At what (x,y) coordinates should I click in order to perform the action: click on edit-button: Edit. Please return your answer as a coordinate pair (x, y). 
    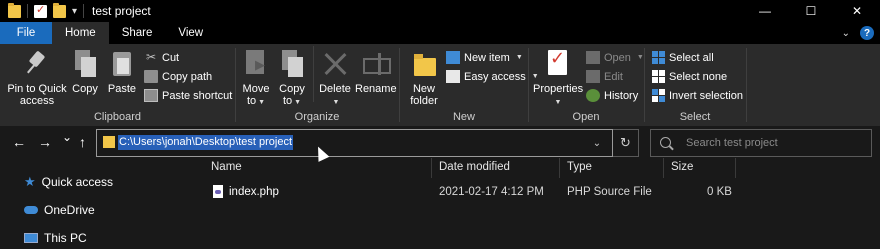
    Looking at the image, I should click on (604, 76).